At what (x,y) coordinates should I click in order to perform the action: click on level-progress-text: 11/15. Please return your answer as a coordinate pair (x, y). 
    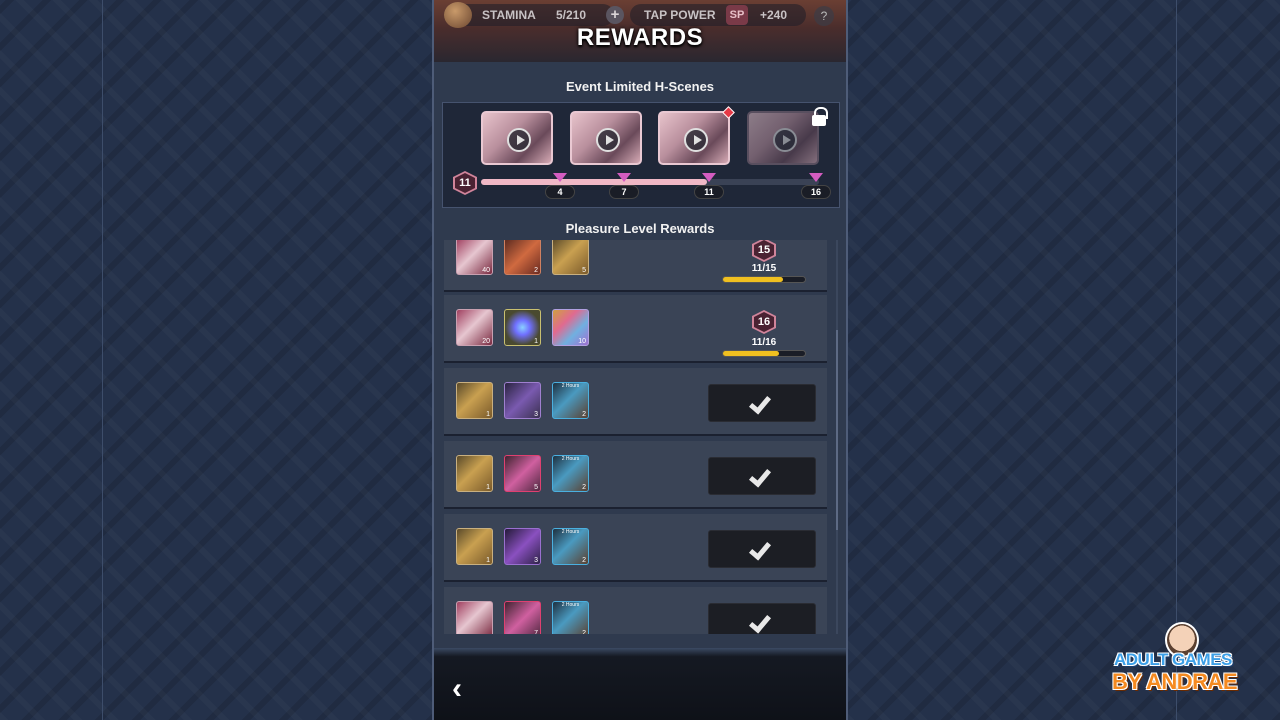
    Looking at the image, I should click on (764, 268).